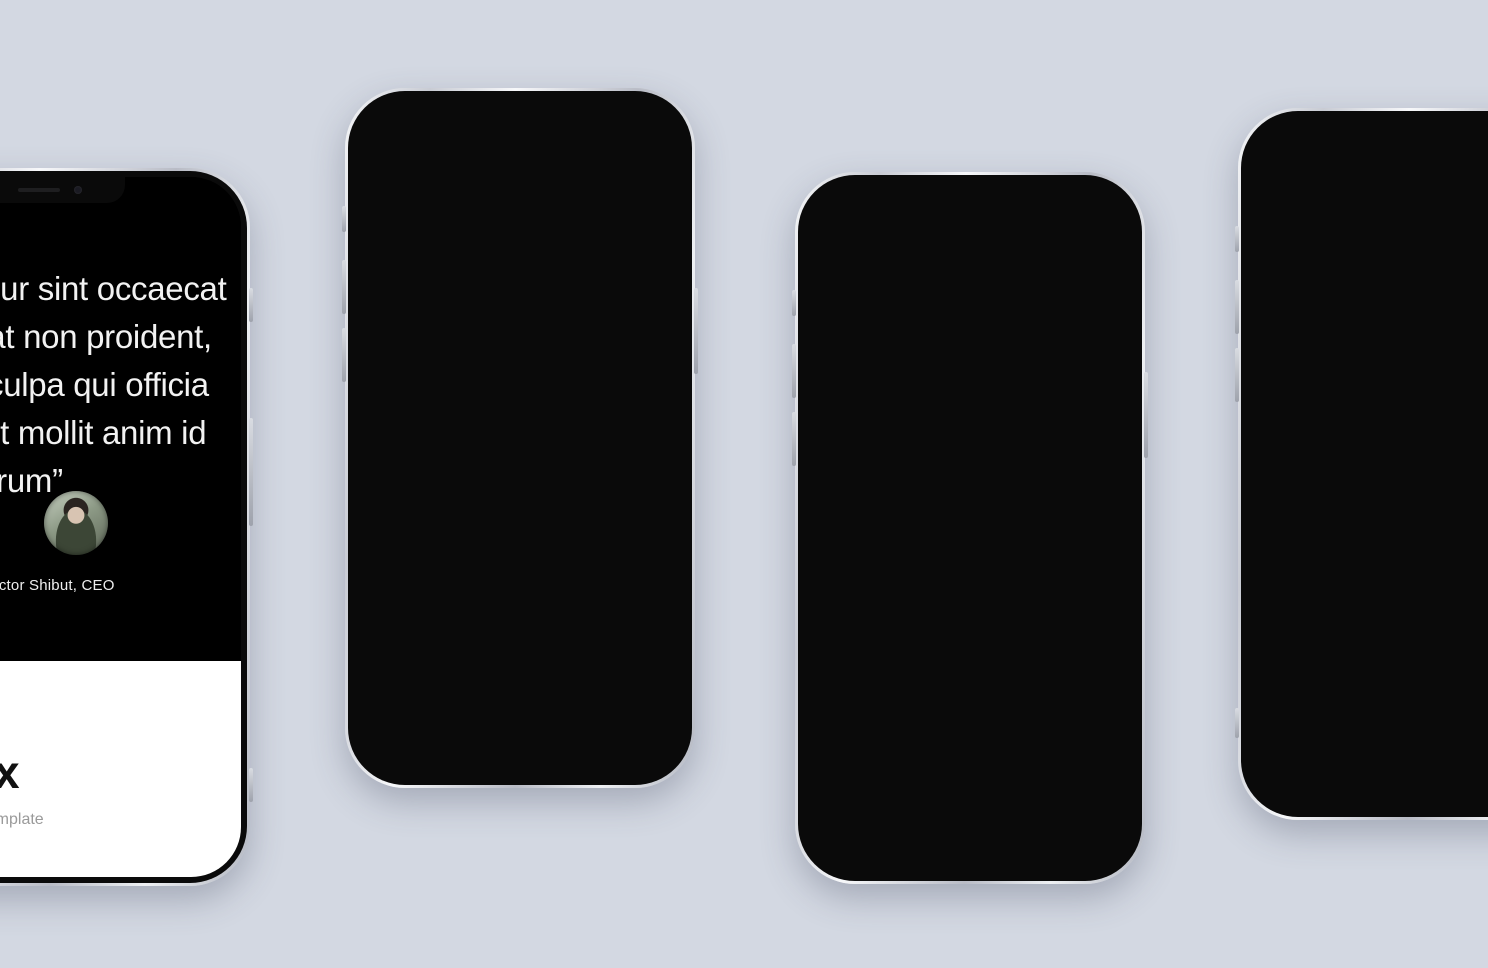 The height and width of the screenshot is (968, 1488). I want to click on phone-frame-band, so click(1364, 464).